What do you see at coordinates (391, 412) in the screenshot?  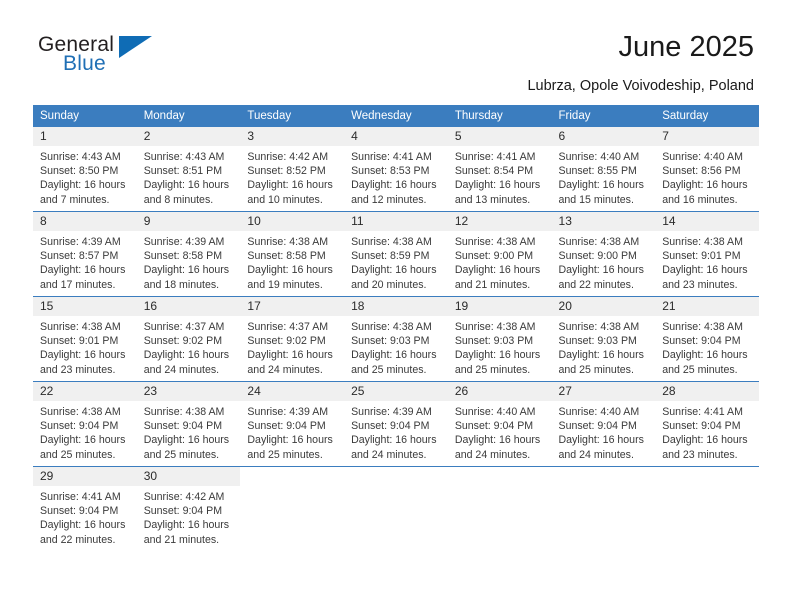 I see `sunrise-text: Sunrise: 4:39 AM` at bounding box center [391, 412].